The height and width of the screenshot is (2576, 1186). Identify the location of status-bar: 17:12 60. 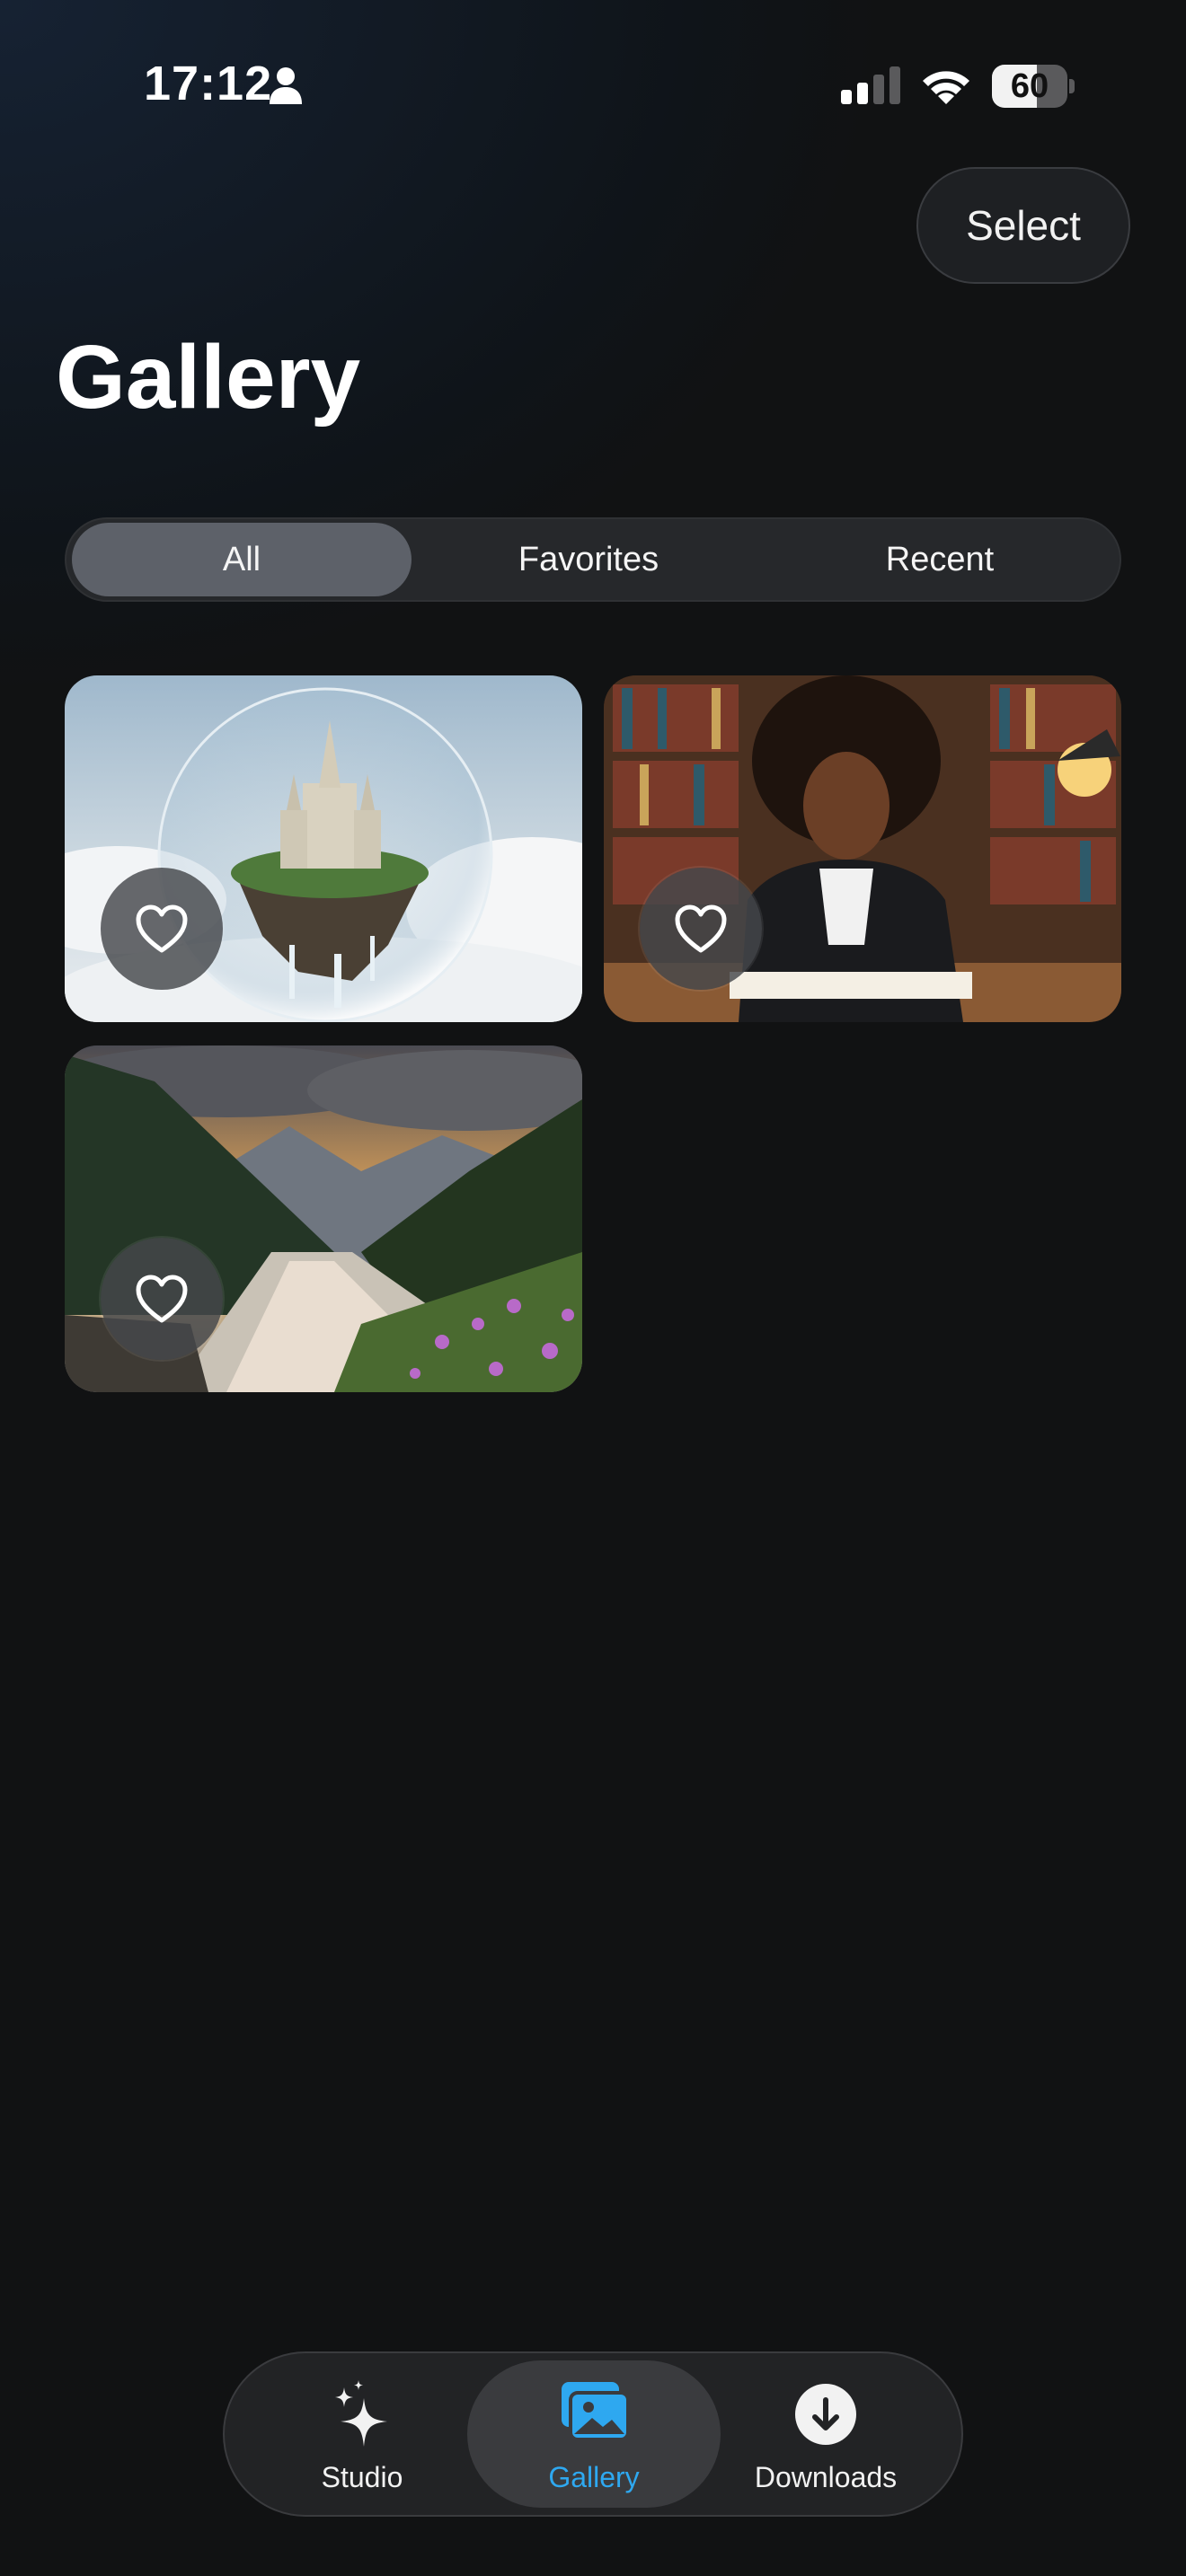
(593, 85).